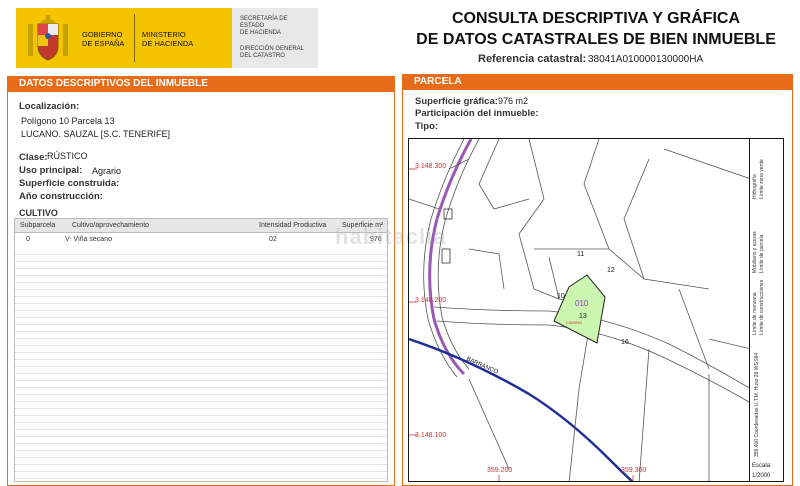 This screenshot has width=800, height=486. What do you see at coordinates (61, 196) in the screenshot?
I see `anio-construccion-label: Año construcción:` at bounding box center [61, 196].